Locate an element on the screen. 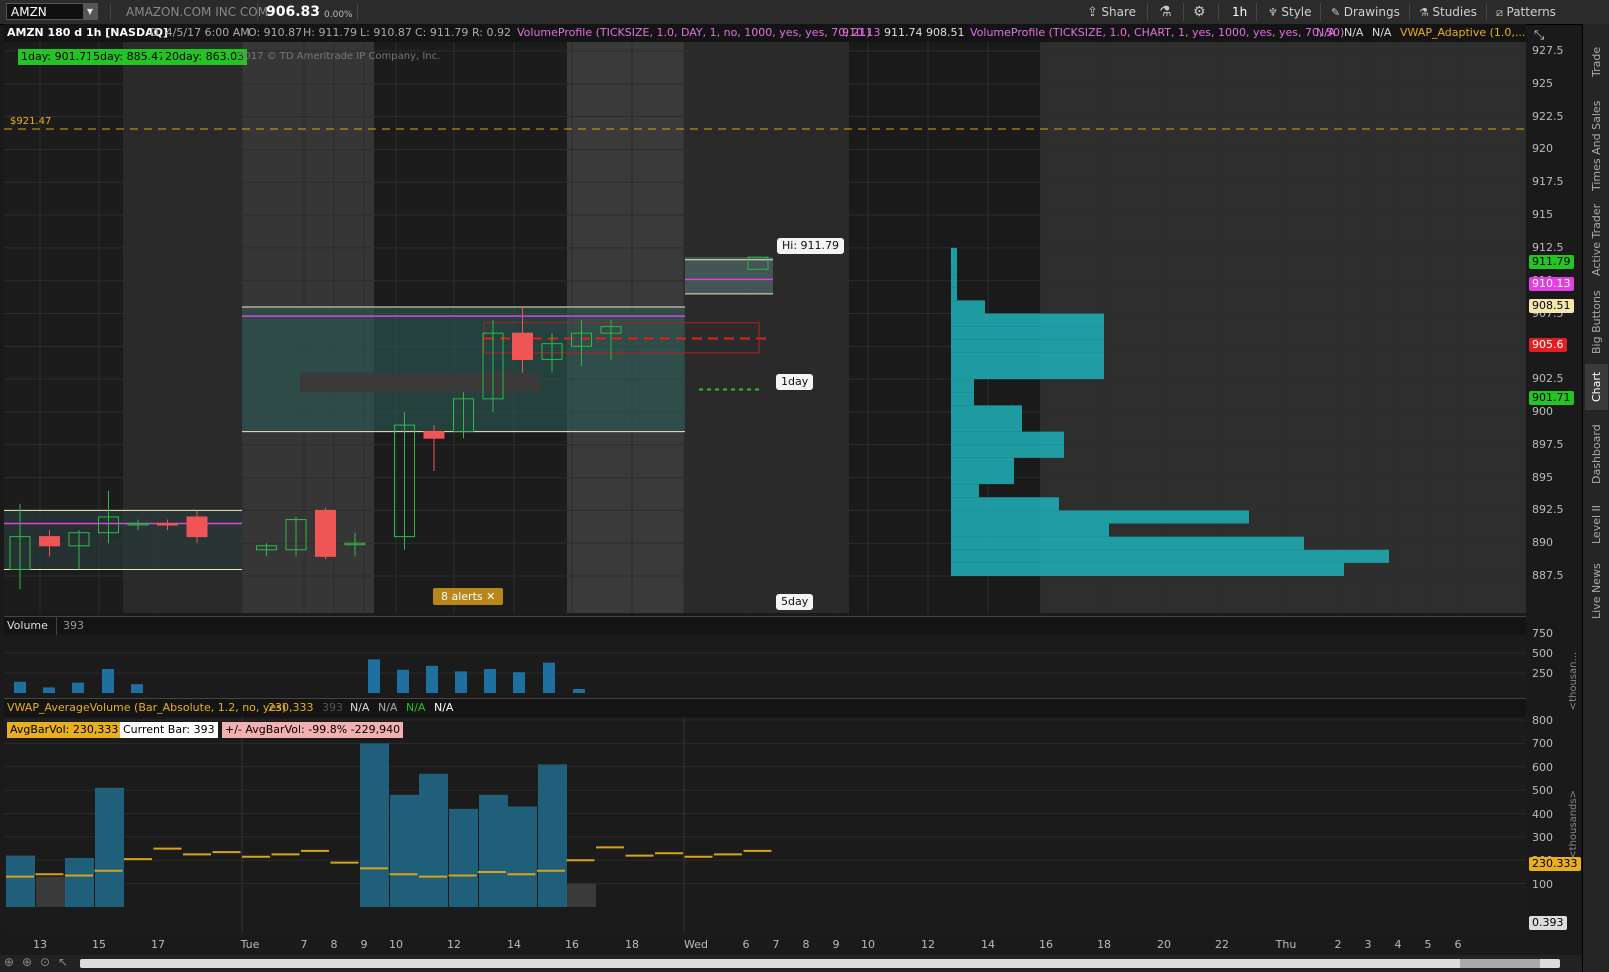 This screenshot has height=972, width=1609. price-tick-label: 902.5 is located at coordinates (1548, 379).